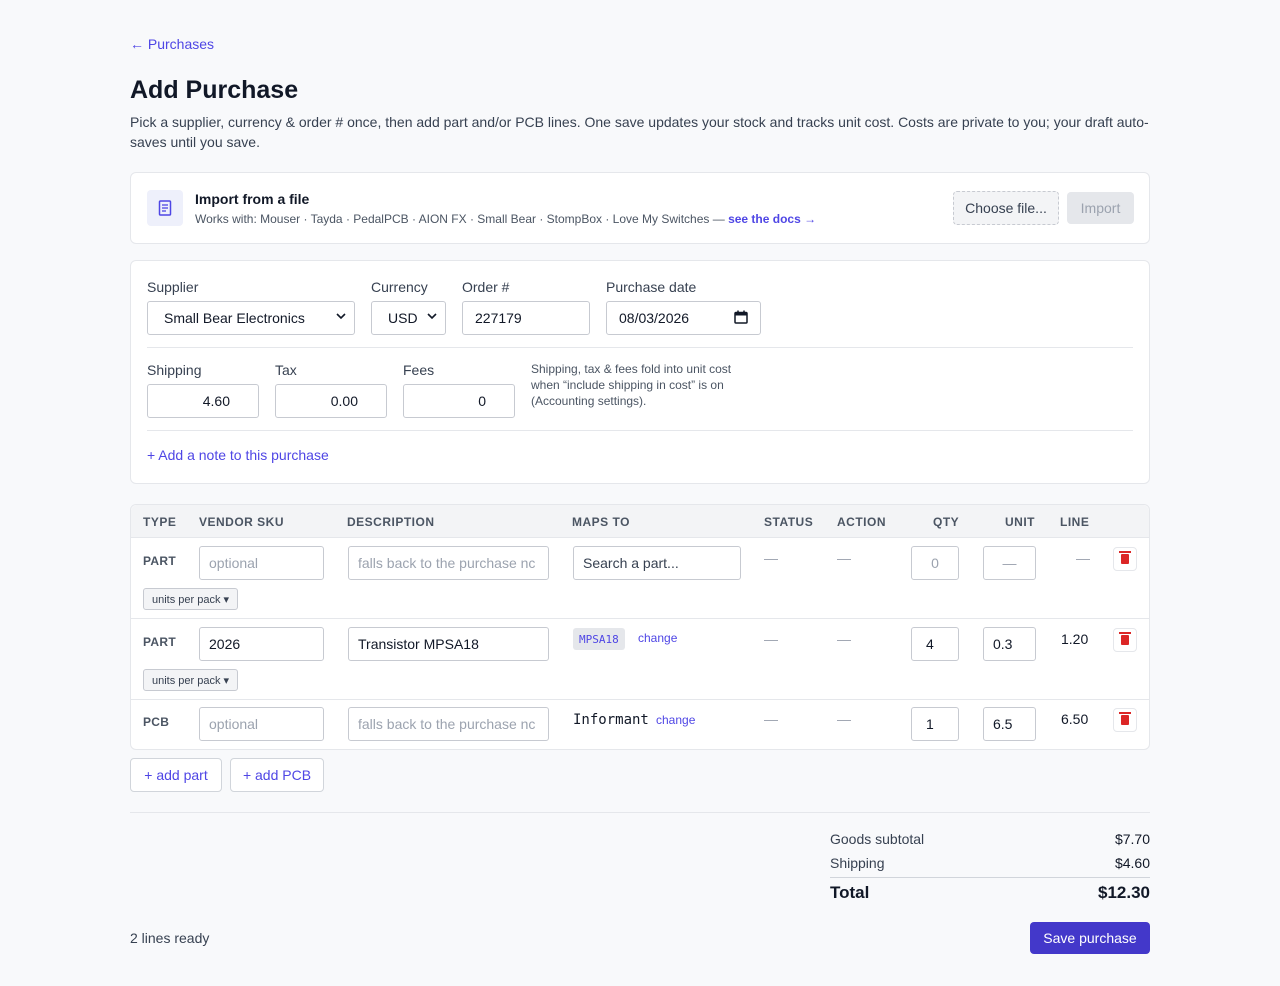 This screenshot has height=986, width=1280. What do you see at coordinates (599, 639) in the screenshot?
I see `mapped-part-chip: MPSA18` at bounding box center [599, 639].